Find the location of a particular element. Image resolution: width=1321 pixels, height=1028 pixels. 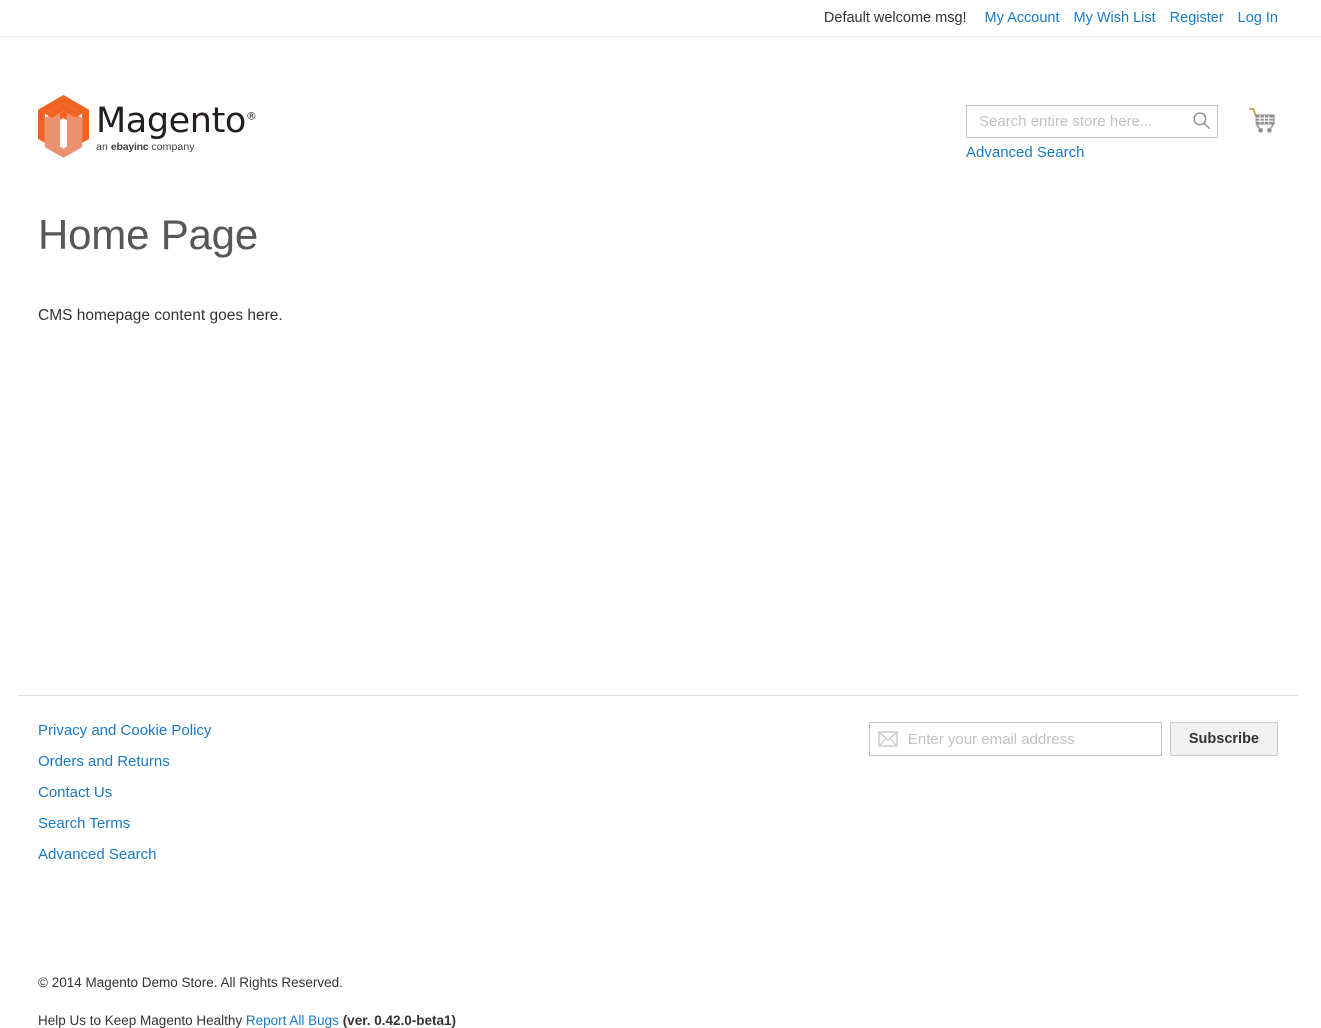

footer-link-advanced-search: Advanced Search is located at coordinates (97, 854).